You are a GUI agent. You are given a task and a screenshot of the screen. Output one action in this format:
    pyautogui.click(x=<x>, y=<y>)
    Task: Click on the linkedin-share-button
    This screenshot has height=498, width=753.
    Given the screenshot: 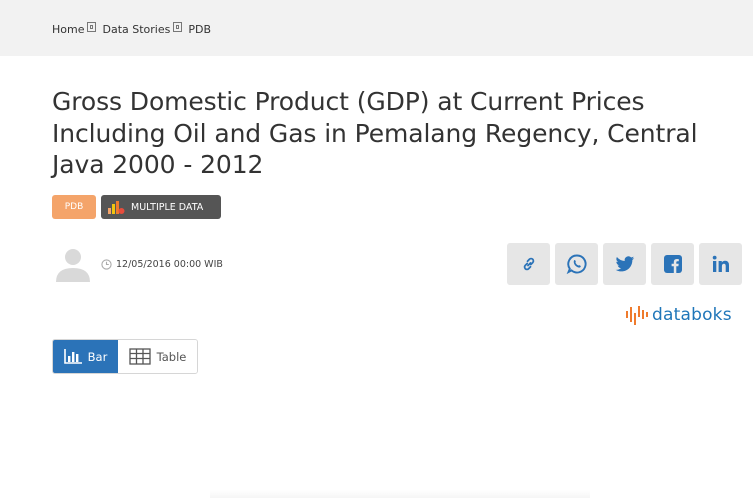 What is the action you would take?
    pyautogui.click(x=720, y=264)
    